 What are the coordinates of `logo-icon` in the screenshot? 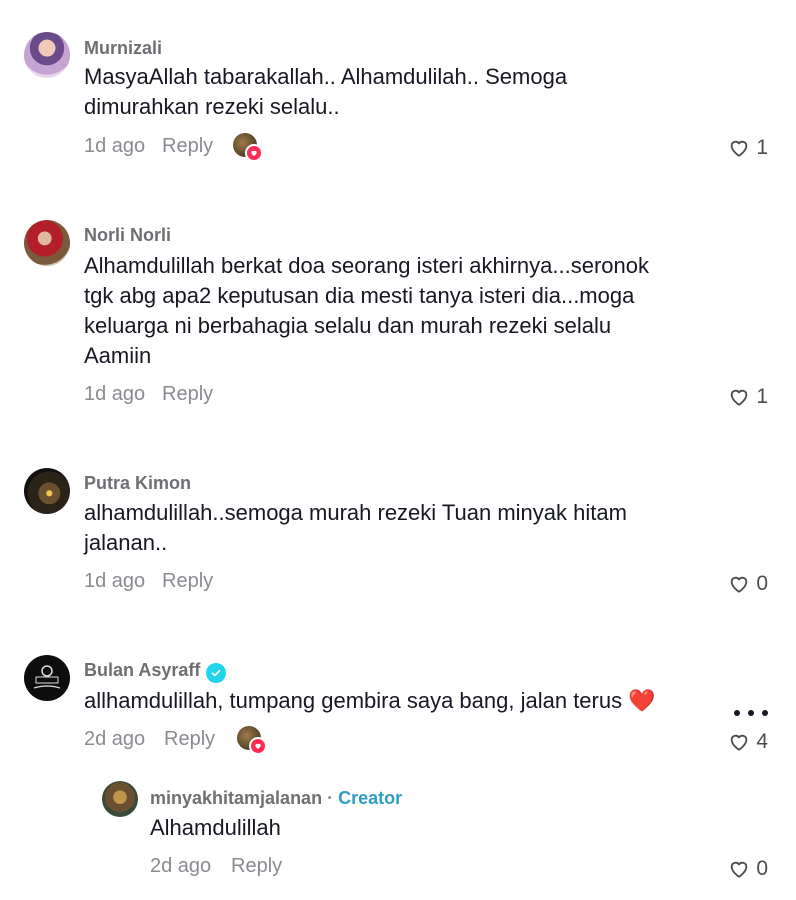 It's located at (47, 677).